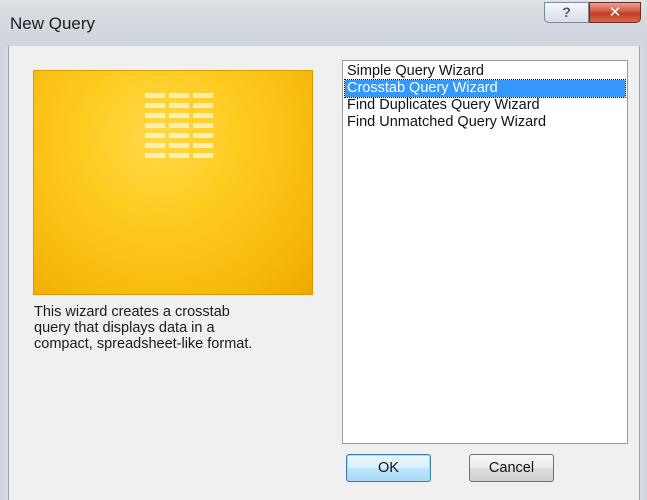  I want to click on list-item-find-unmatched-query-wizard: Find Unmatched Query Wizard, so click(485, 122).